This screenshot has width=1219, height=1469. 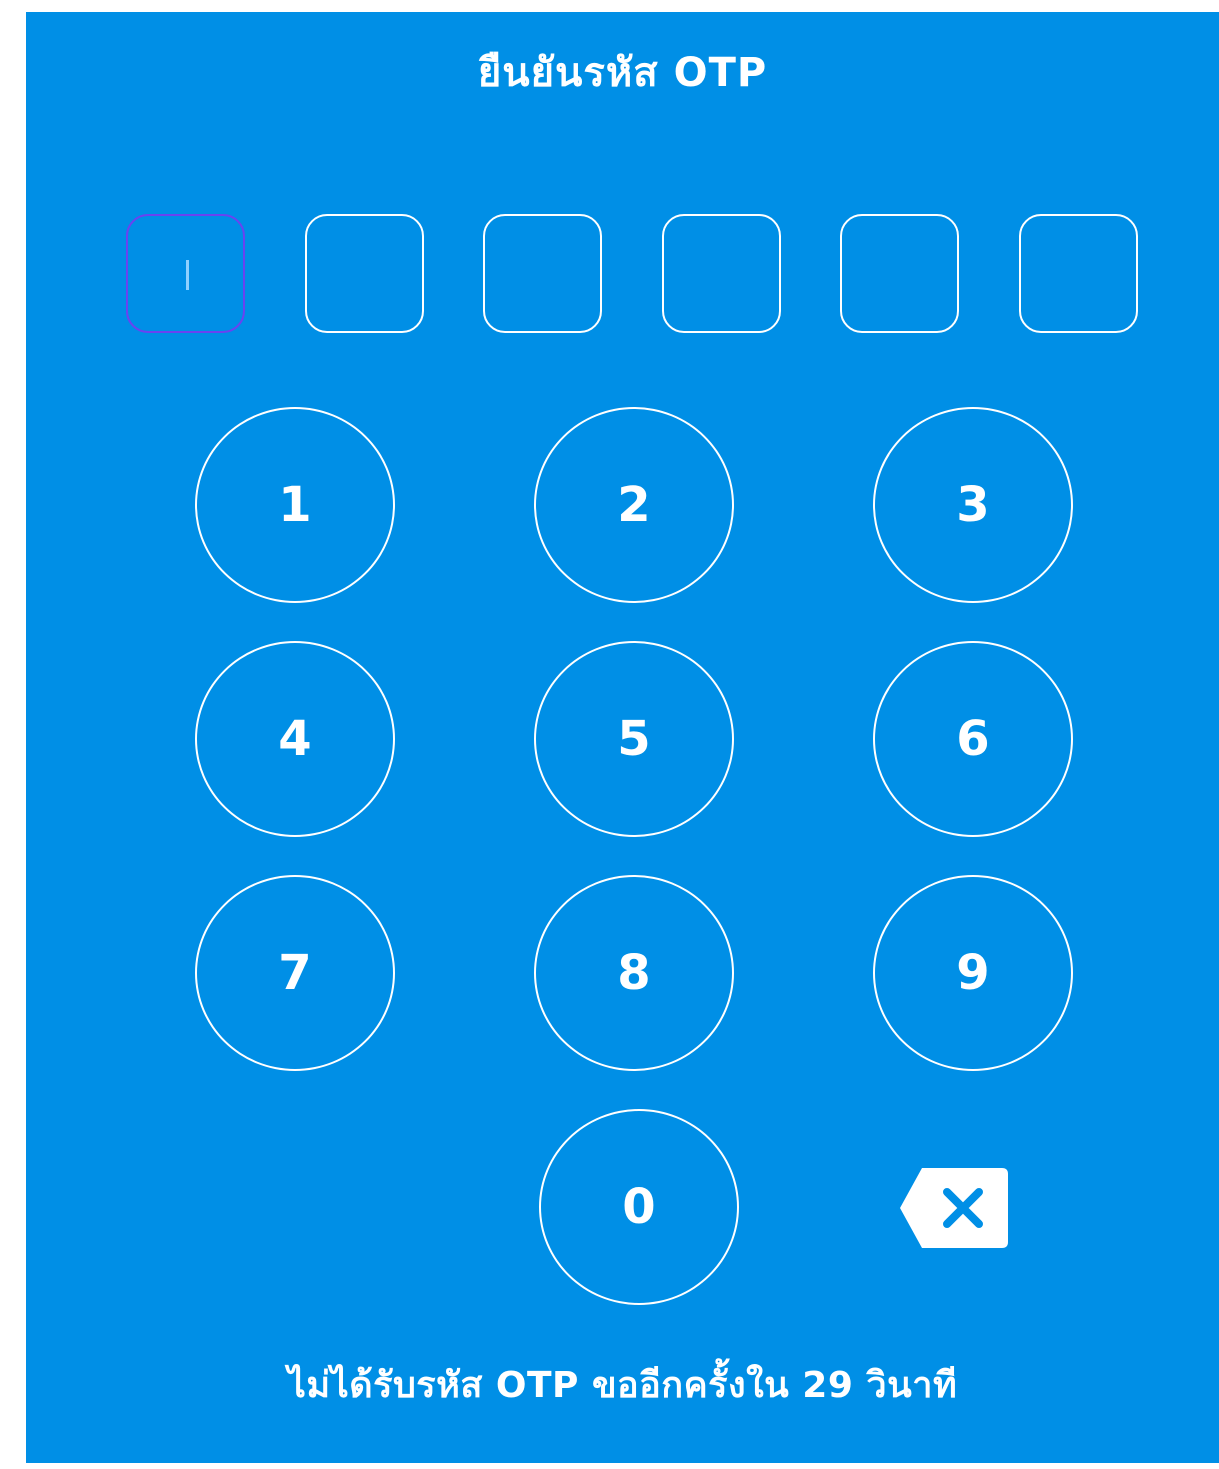 What do you see at coordinates (634, 505) in the screenshot?
I see `key-2-button: 2` at bounding box center [634, 505].